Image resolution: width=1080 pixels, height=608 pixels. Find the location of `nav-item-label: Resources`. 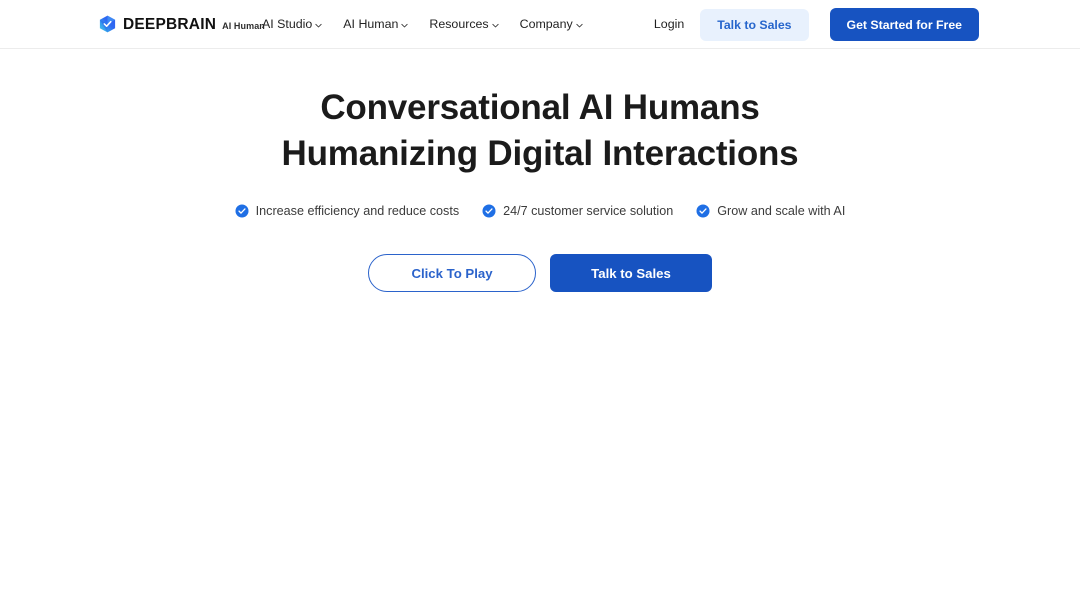

nav-item-label: Resources is located at coordinates (459, 24).